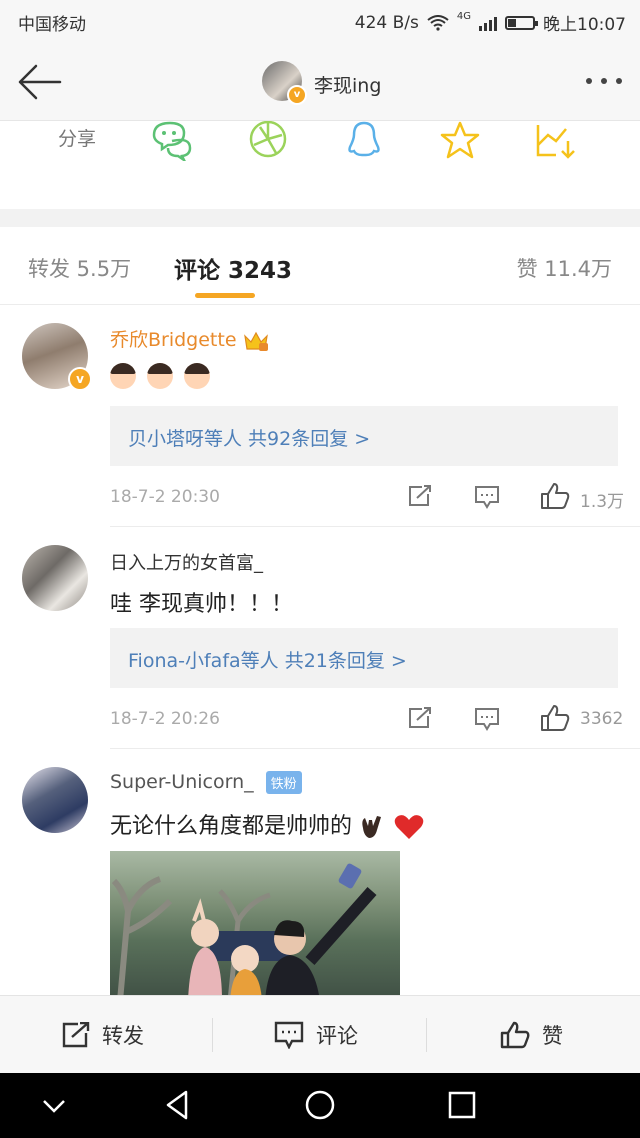 The height and width of the screenshot is (1138, 640). I want to click on wechat-icon, so click(172, 141).